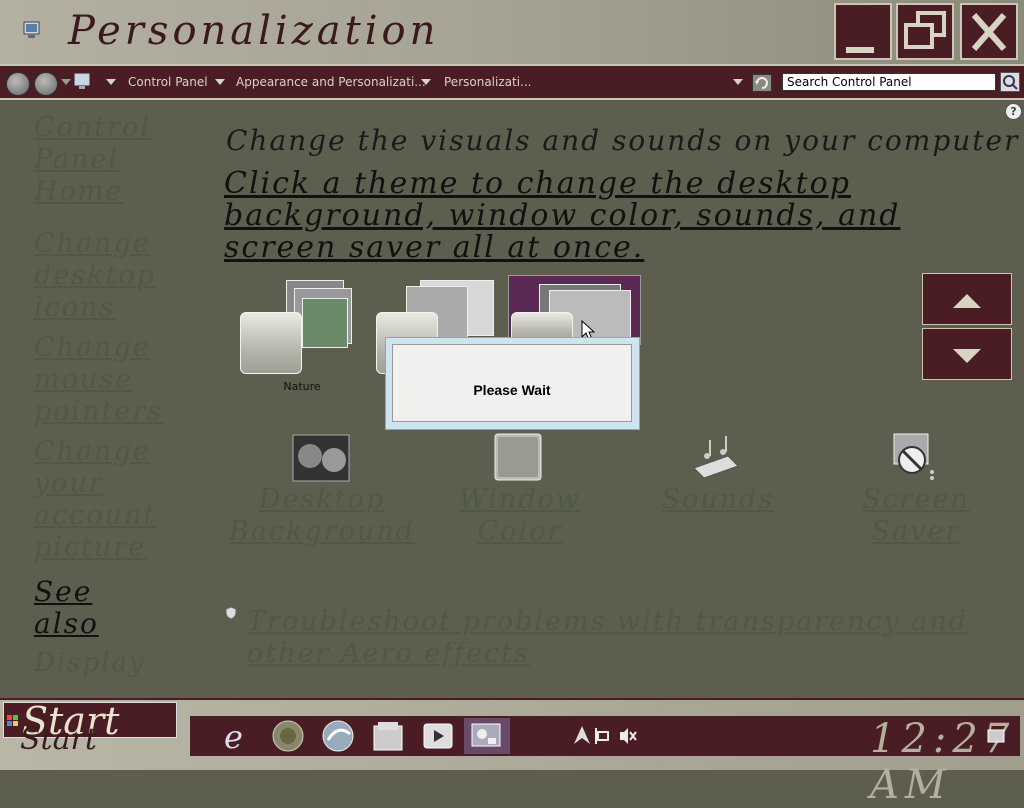  Describe the element at coordinates (46, 84) in the screenshot. I see `forward-button` at that location.